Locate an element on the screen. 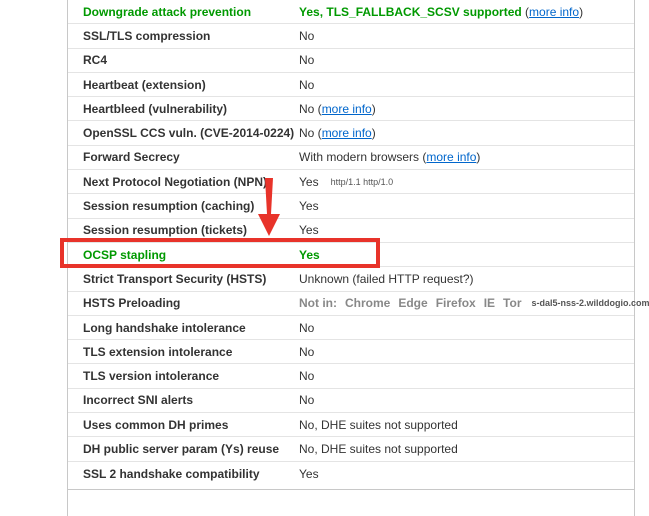  row-label: Heartbeat (extension) is located at coordinates (144, 84).